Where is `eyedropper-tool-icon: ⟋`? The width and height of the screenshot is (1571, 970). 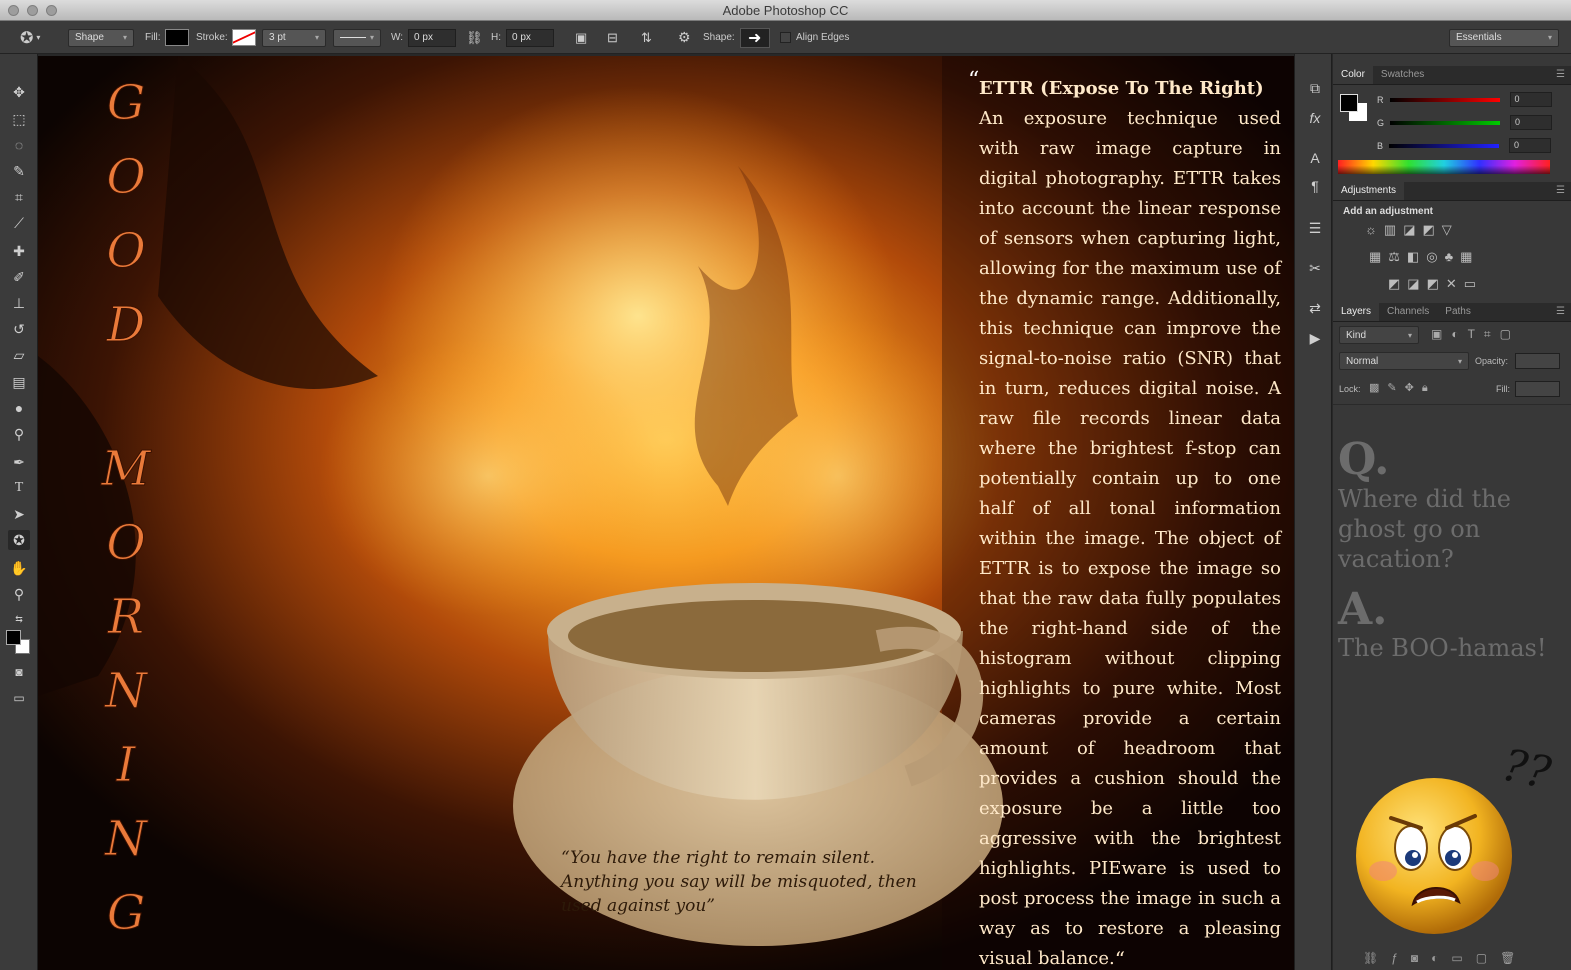 eyedropper-tool-icon: ⟋ is located at coordinates (19, 223).